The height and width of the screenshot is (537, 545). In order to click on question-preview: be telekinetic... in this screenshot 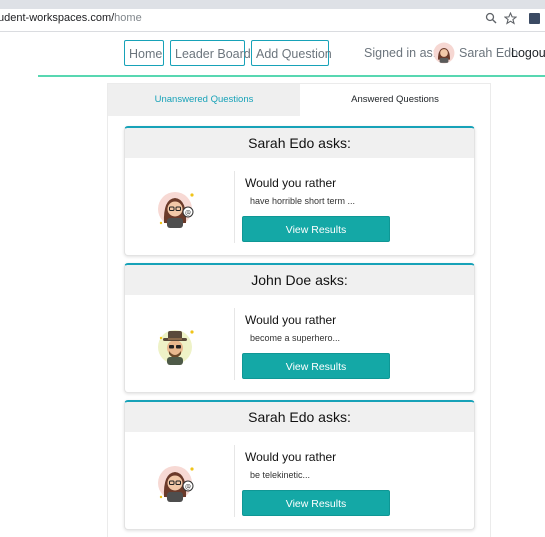, I will do `click(280, 475)`.